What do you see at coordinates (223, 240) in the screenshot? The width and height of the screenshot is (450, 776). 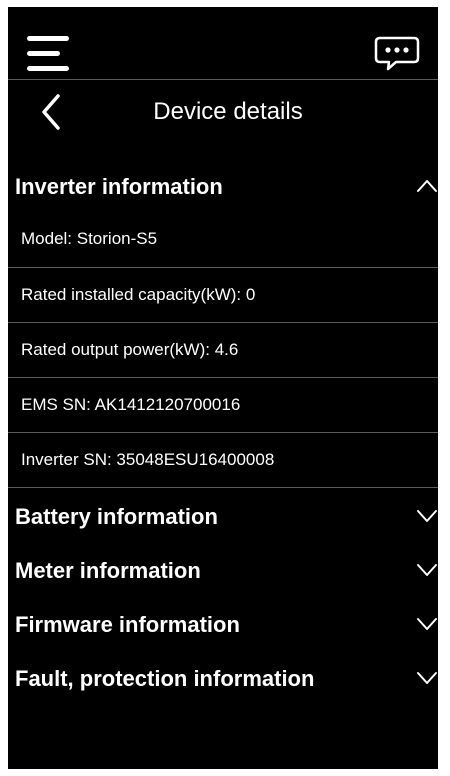 I see `list-item: Model: Storion-S5` at bounding box center [223, 240].